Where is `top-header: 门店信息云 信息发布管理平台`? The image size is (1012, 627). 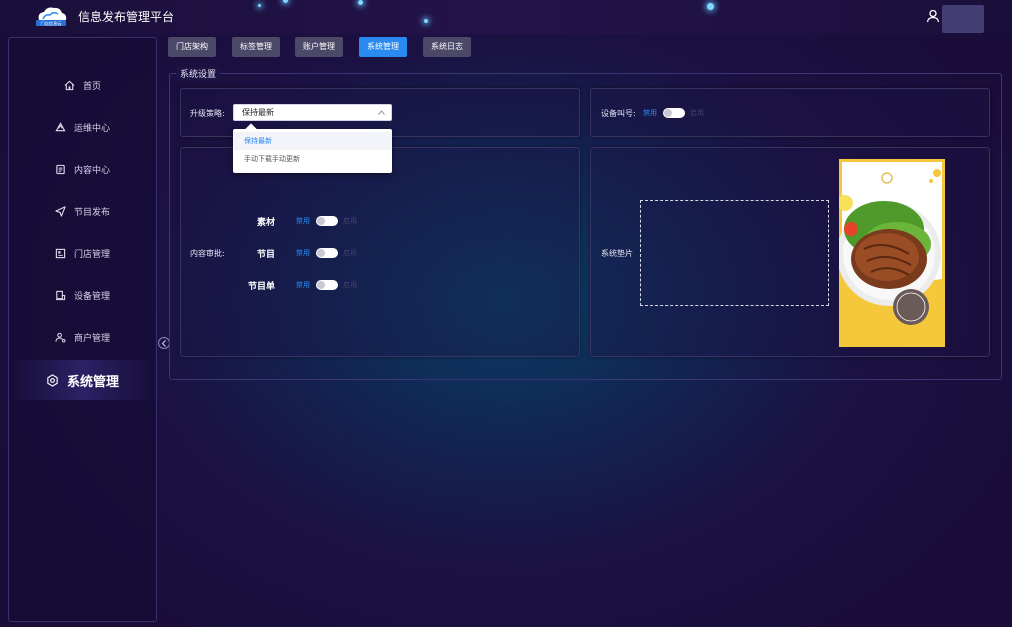 top-header: 门店信息云 信息发布管理平台 is located at coordinates (506, 17).